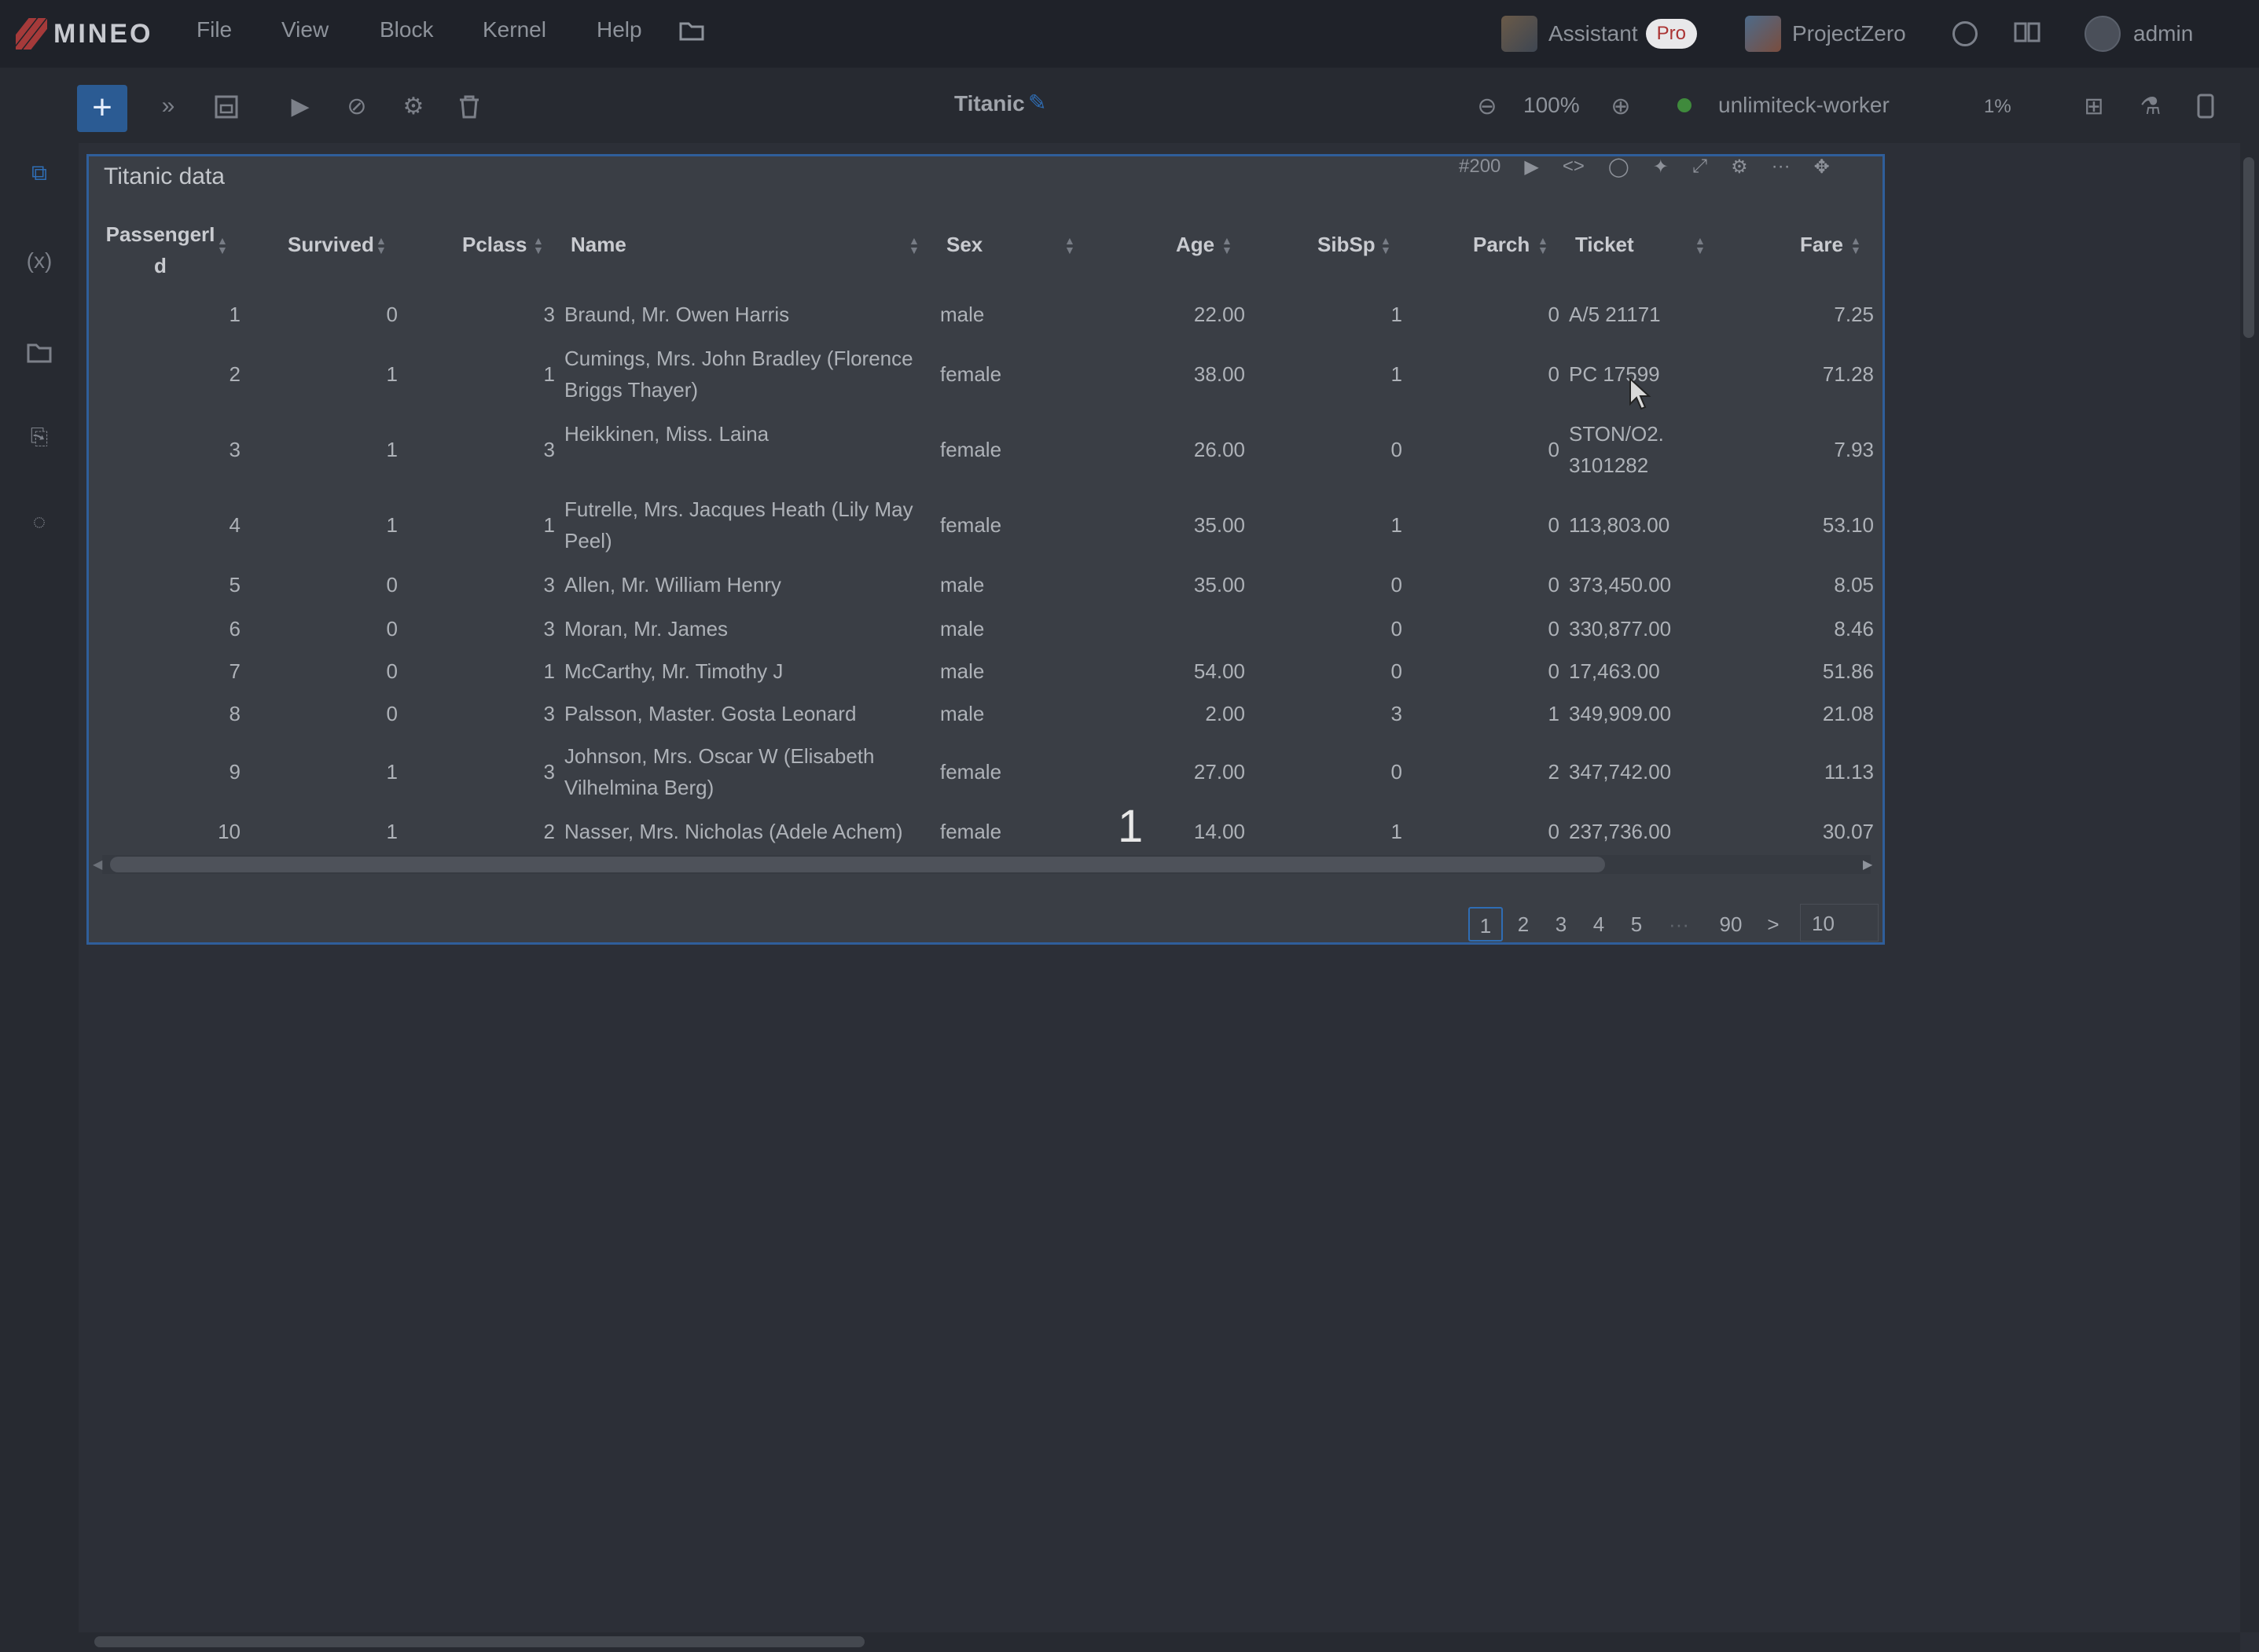  What do you see at coordinates (1620, 107) in the screenshot?
I see `zoom-in-icon: ⊕` at bounding box center [1620, 107].